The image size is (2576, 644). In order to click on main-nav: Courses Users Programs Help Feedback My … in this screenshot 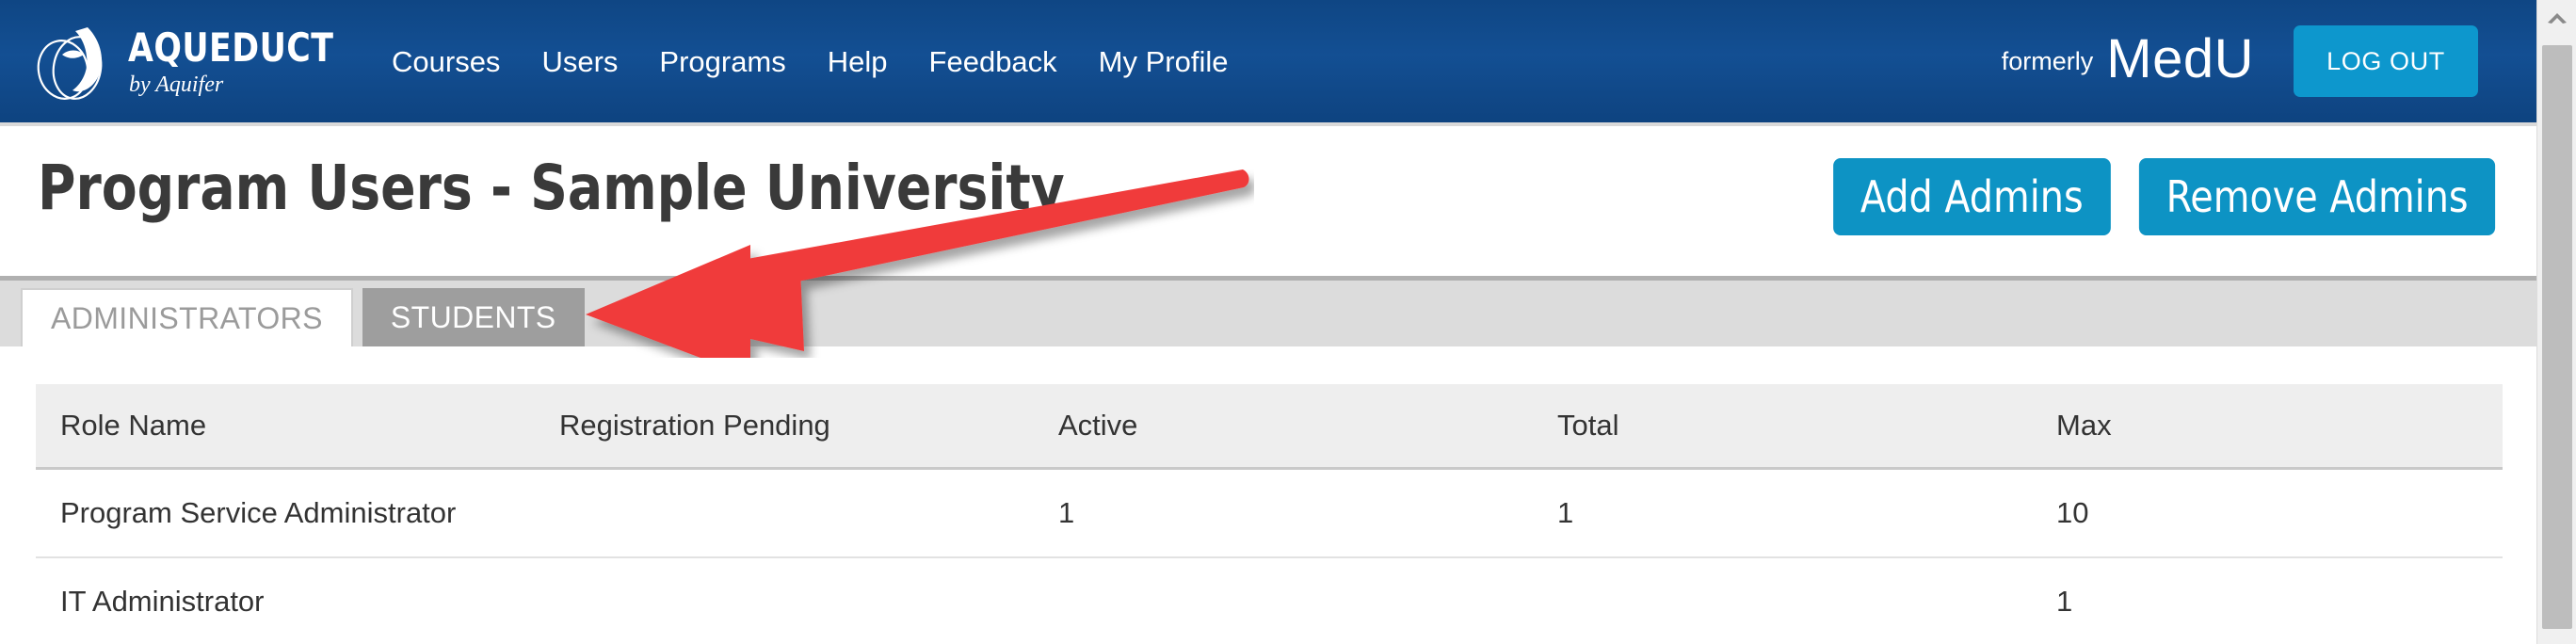, I will do `click(816, 61)`.